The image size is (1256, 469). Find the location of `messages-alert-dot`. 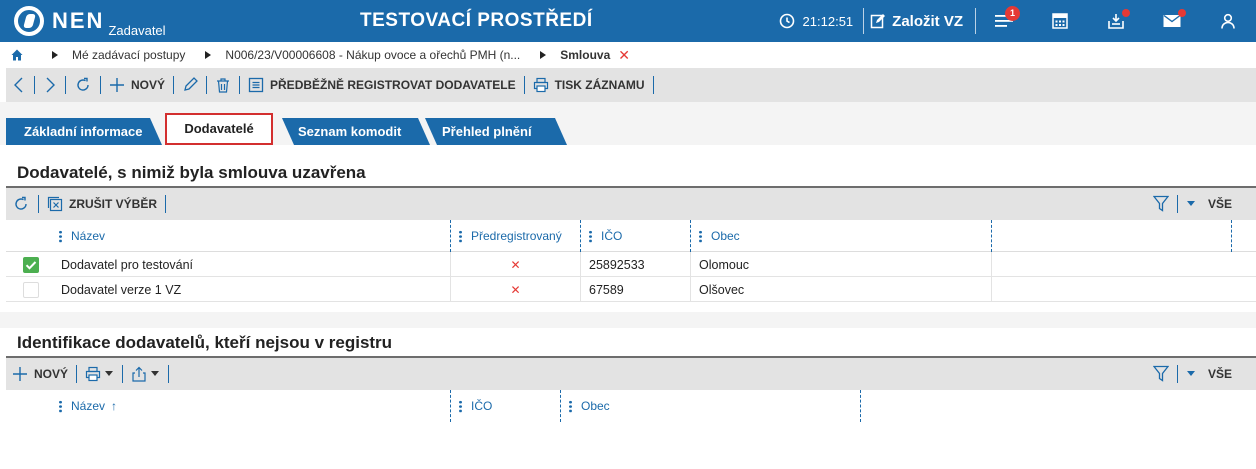

messages-alert-dot is located at coordinates (1182, 13).